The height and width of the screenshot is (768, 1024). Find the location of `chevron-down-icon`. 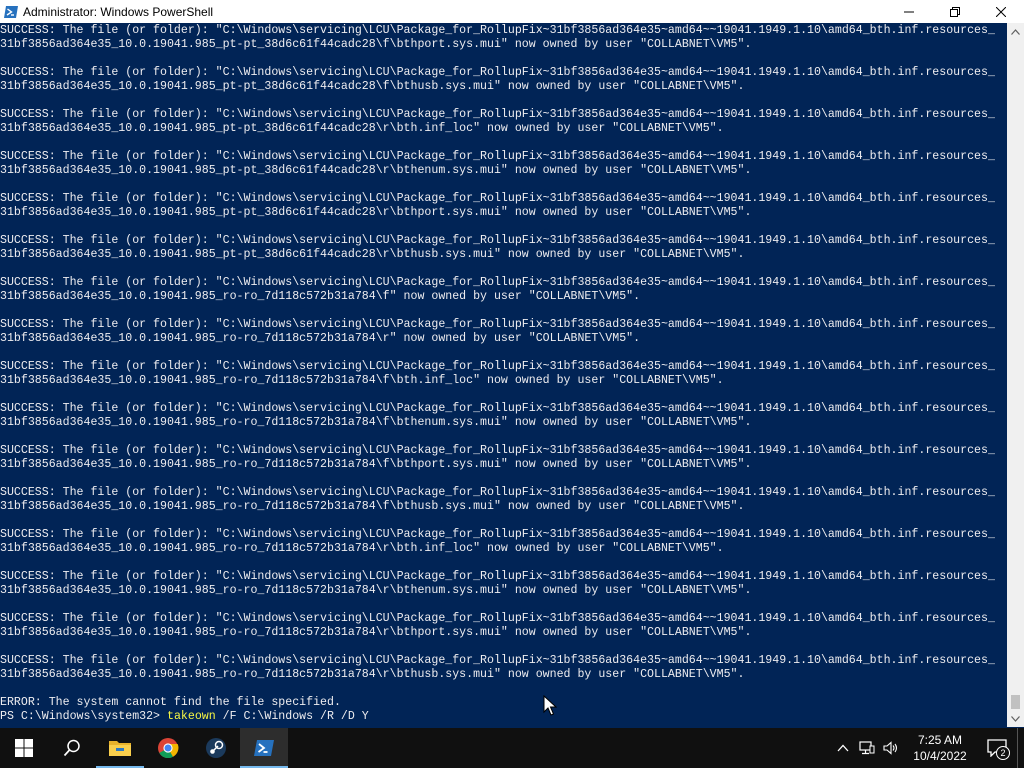

chevron-down-icon is located at coordinates (1015, 718).